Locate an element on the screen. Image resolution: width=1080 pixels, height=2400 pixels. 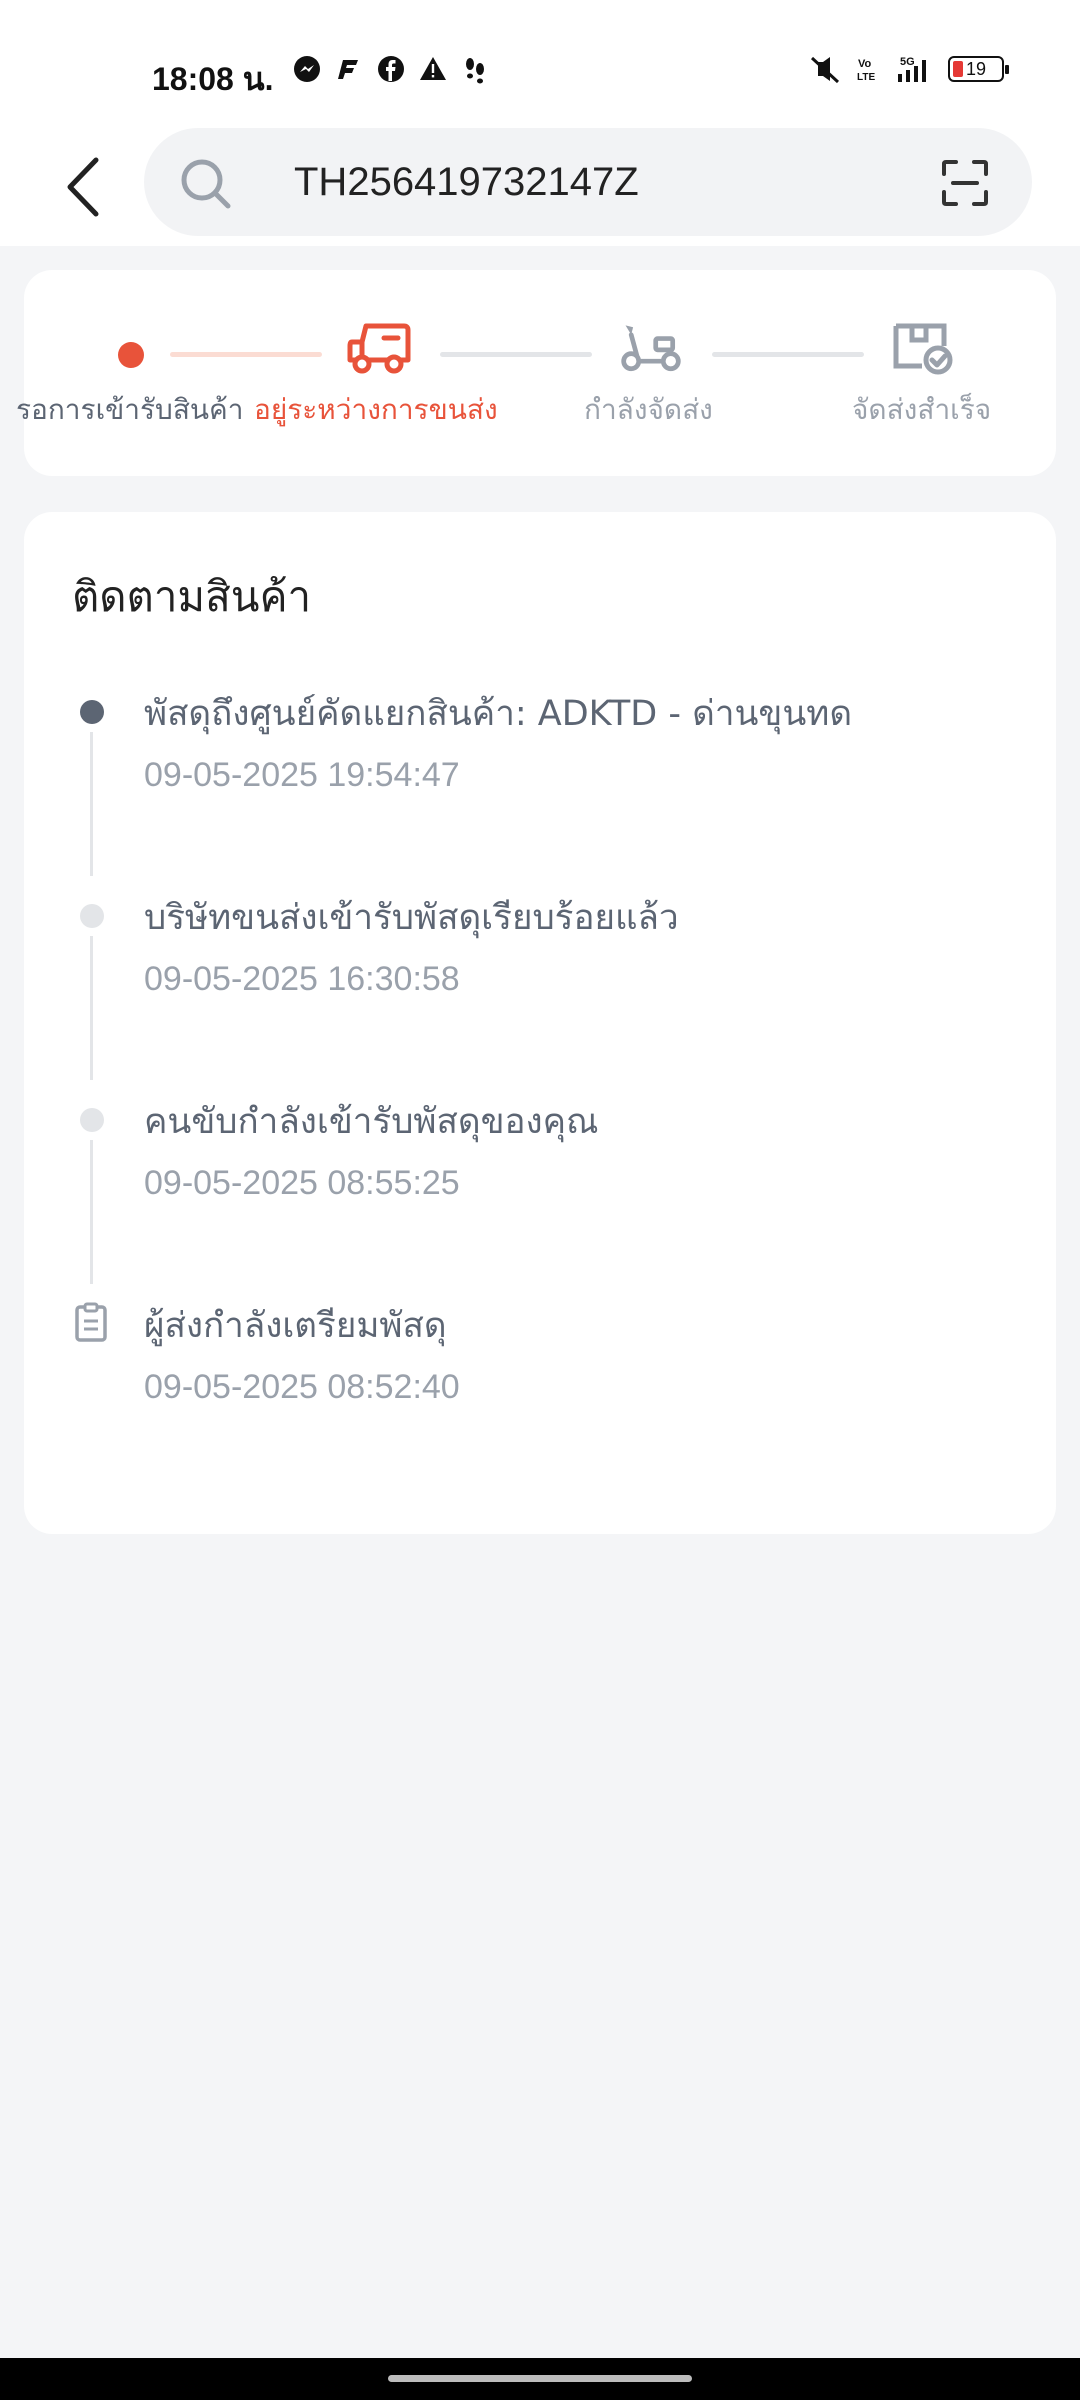
truck-icon is located at coordinates (379, 348).